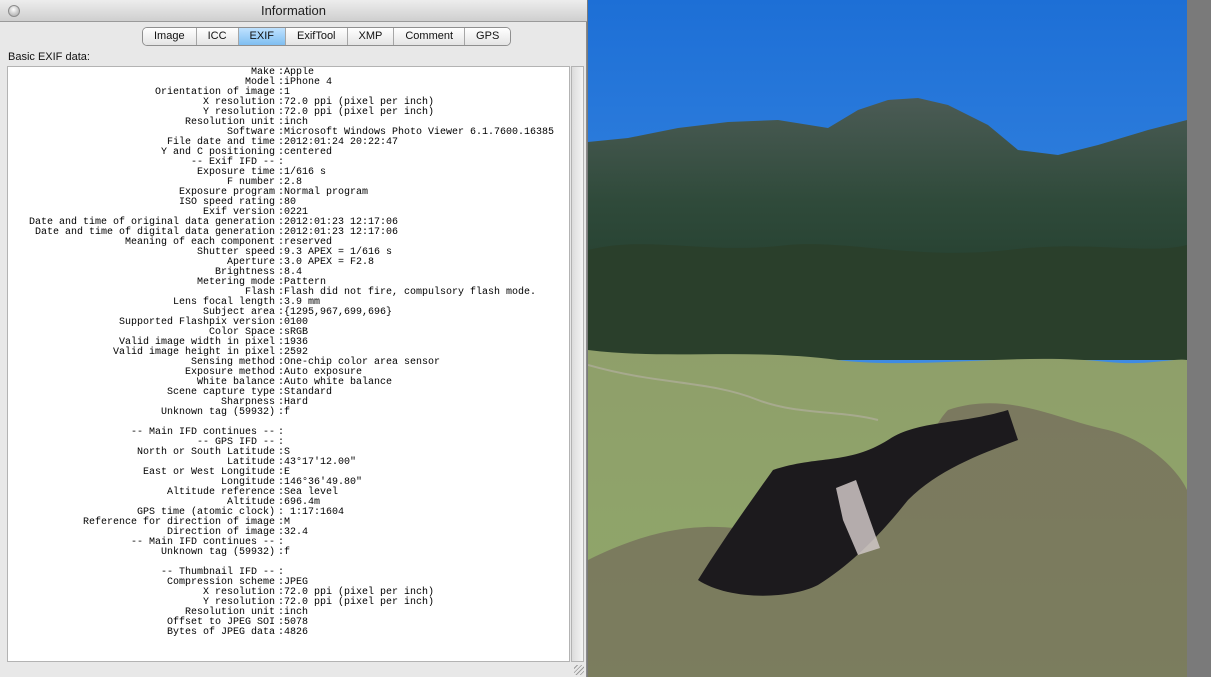 The height and width of the screenshot is (677, 1211). I want to click on exif-row: Bytes of JPEG data:4826, so click(288, 632).